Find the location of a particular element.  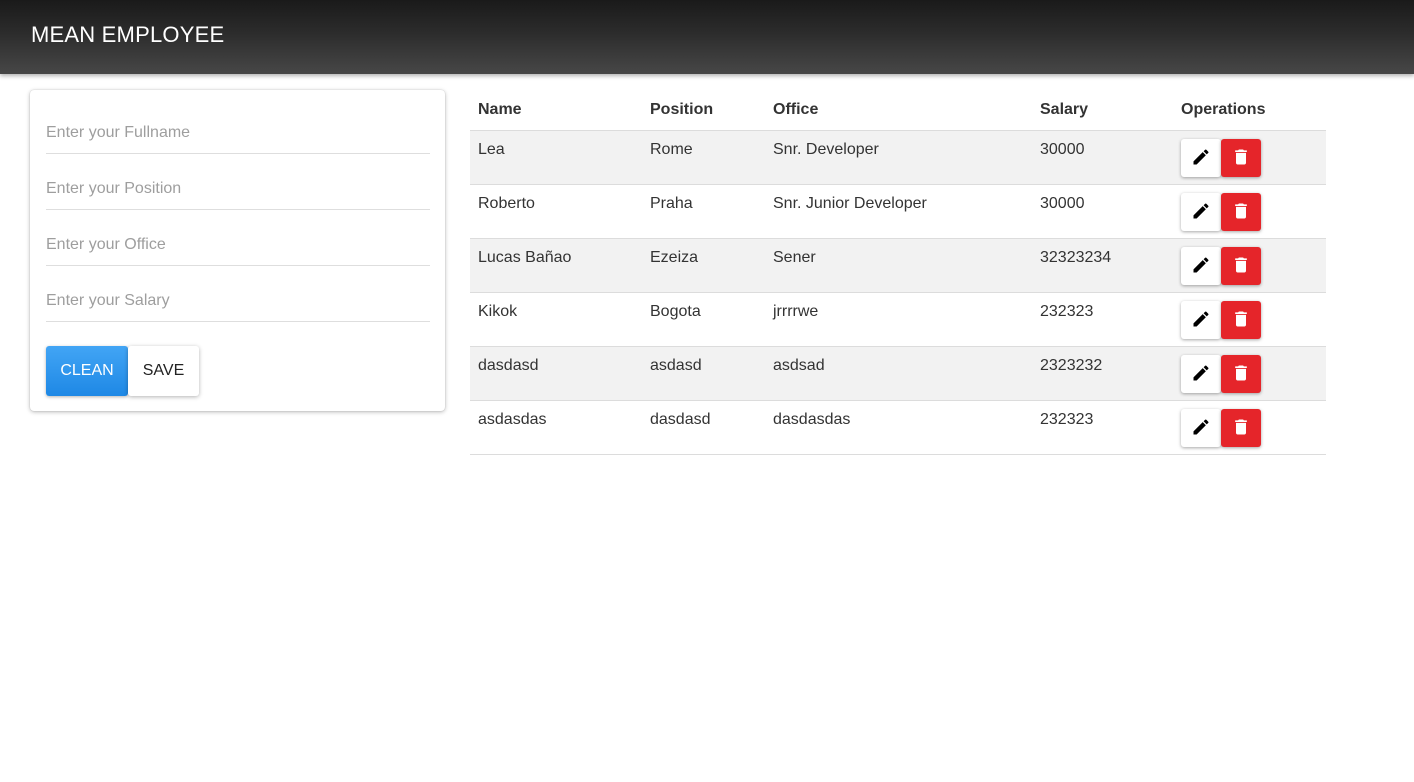

header-salary: Salary is located at coordinates (1102, 110).